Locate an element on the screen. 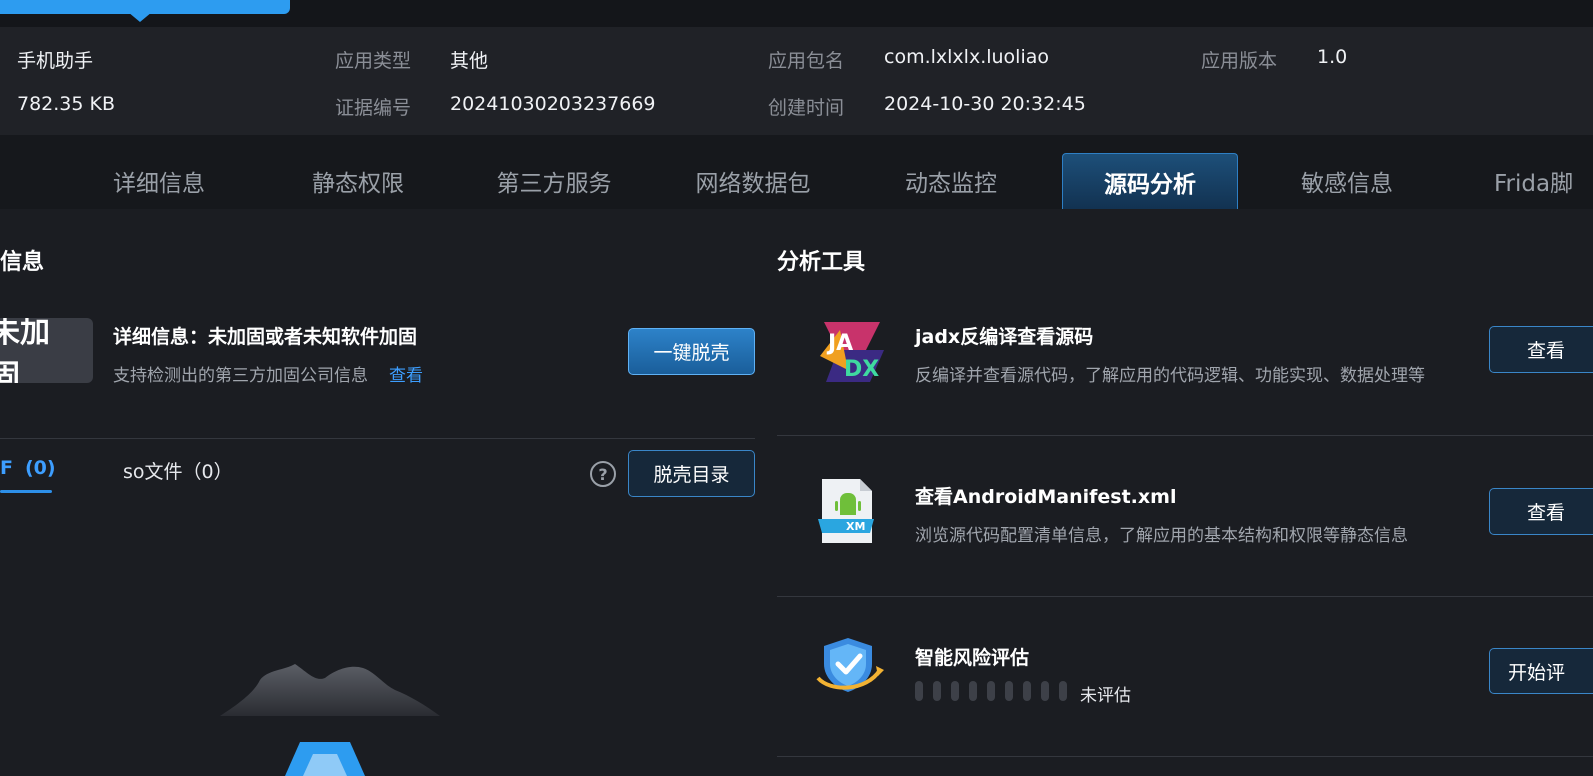 The width and height of the screenshot is (1593, 776). tab-network-packets: 网络数据包 is located at coordinates (753, 181).